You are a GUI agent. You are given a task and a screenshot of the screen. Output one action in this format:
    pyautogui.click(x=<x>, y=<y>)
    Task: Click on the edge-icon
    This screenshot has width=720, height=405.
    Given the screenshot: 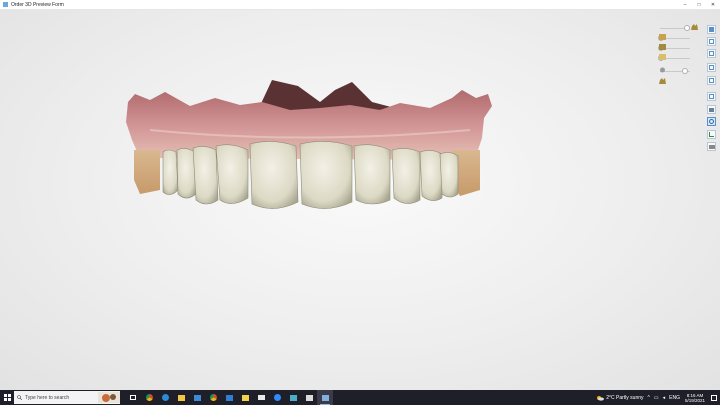 What is the action you would take?
    pyautogui.click(x=165, y=397)
    